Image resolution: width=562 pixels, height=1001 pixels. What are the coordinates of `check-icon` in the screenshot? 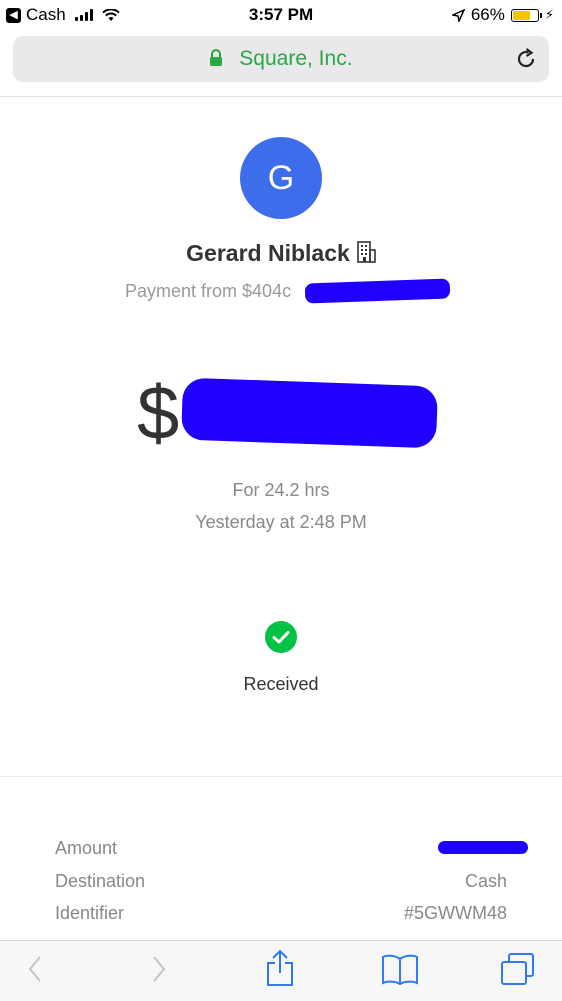 It's located at (281, 637).